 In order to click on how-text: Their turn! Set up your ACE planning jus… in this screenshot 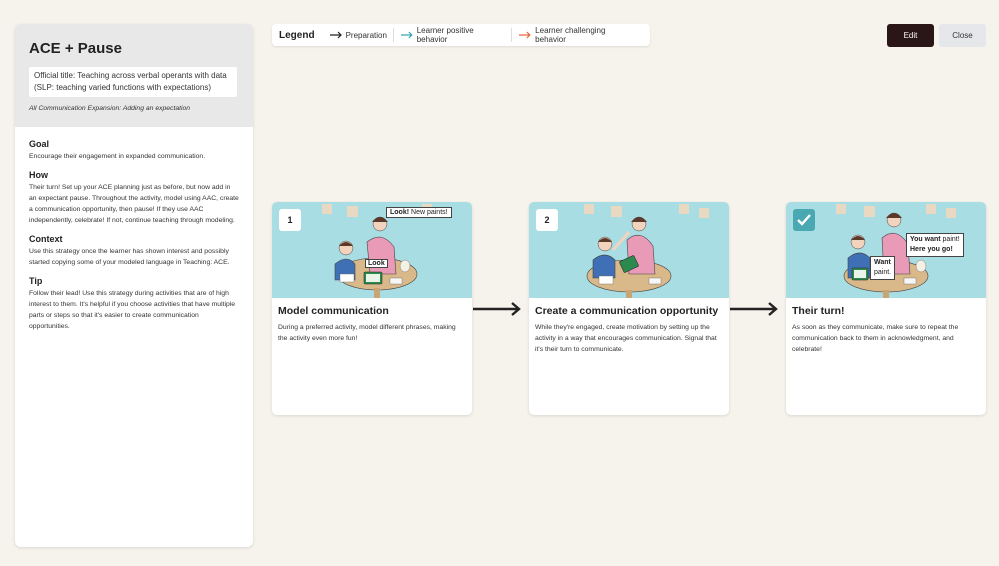, I will do `click(134, 204)`.